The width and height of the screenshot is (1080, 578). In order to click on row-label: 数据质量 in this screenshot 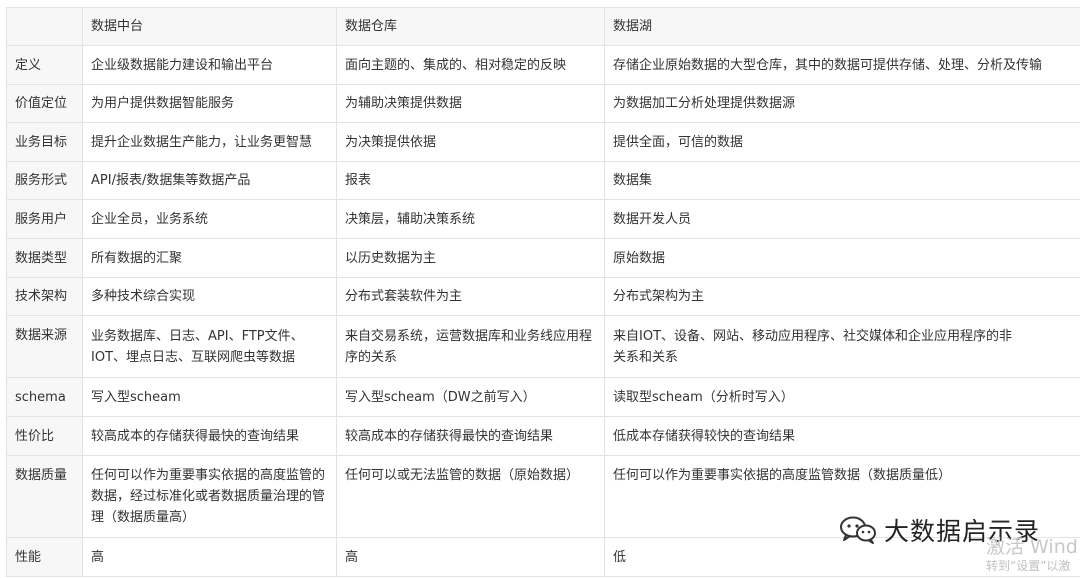, I will do `click(44, 496)`.